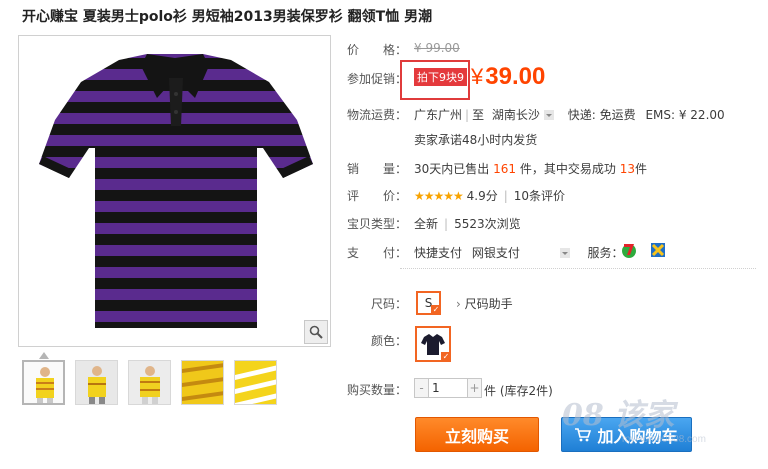  Describe the element at coordinates (421, 388) in the screenshot. I see `decrement-button: -` at that location.